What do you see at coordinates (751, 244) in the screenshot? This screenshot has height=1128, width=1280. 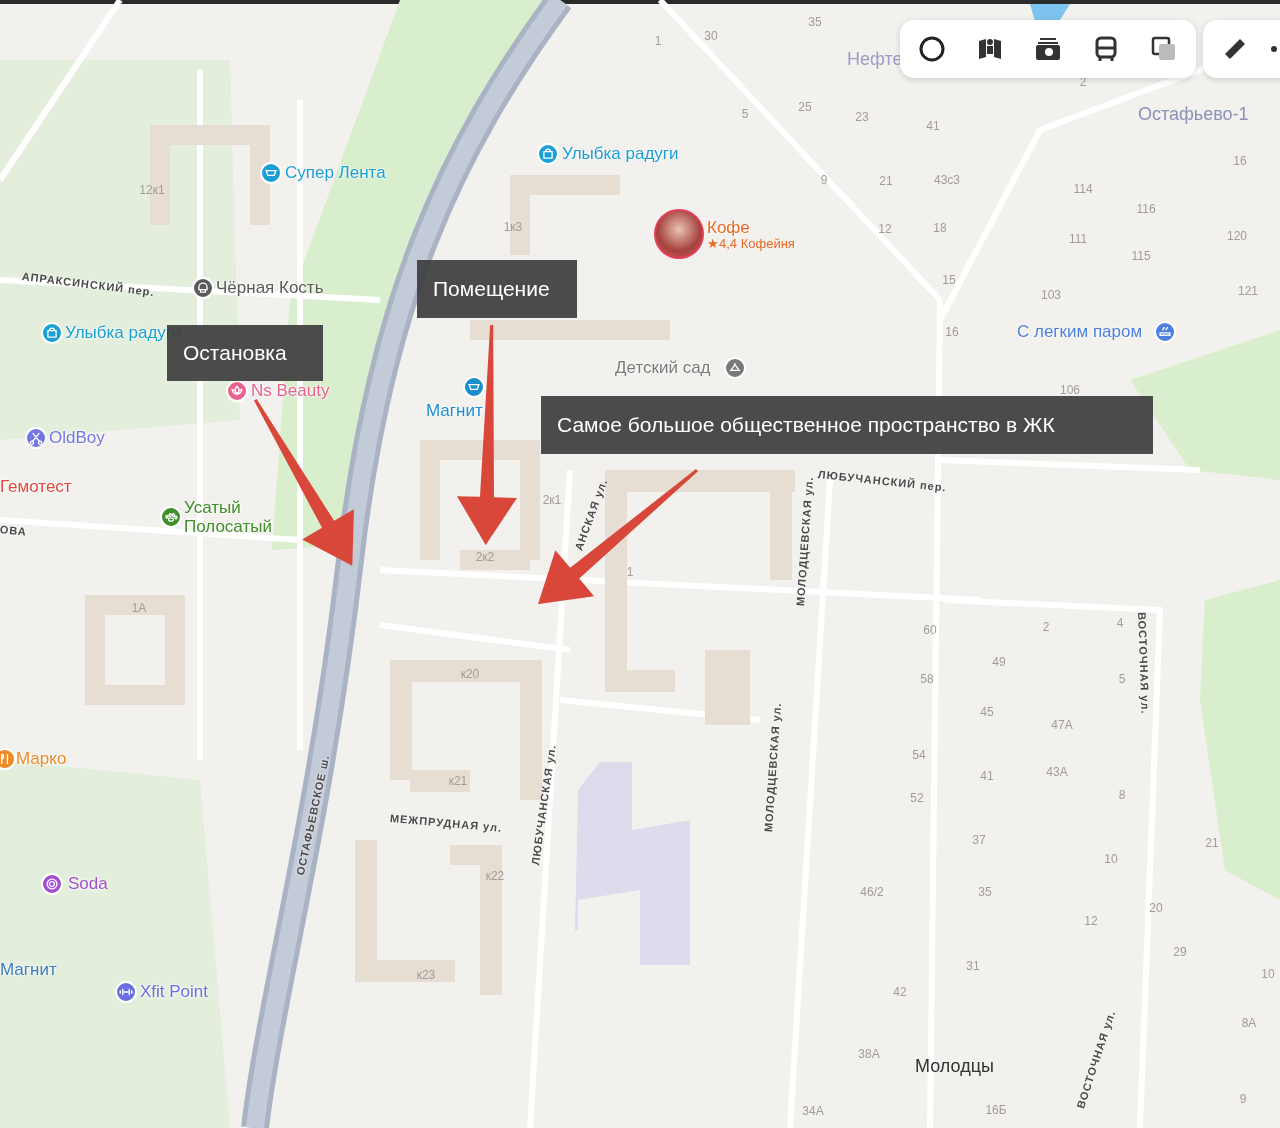 I see `rating-label: ★4,4 Кофейня` at bounding box center [751, 244].